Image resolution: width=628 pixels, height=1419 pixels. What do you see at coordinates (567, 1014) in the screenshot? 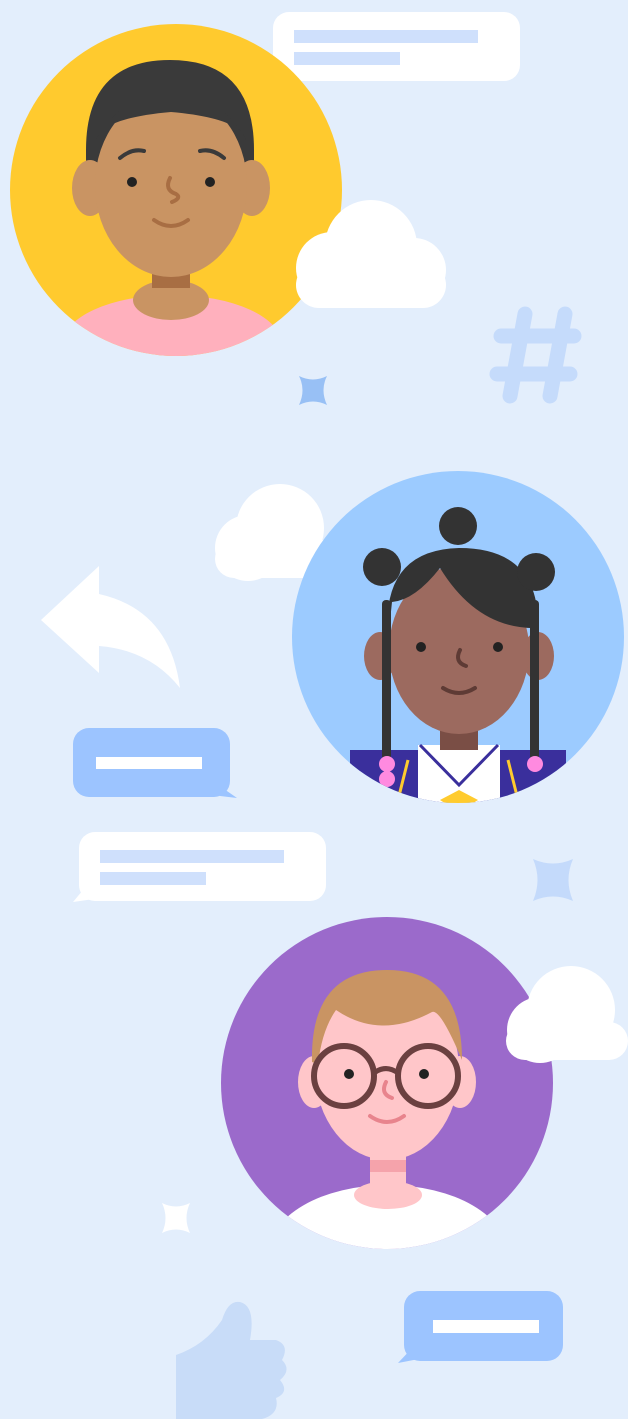
I see `cloud-icon` at bounding box center [567, 1014].